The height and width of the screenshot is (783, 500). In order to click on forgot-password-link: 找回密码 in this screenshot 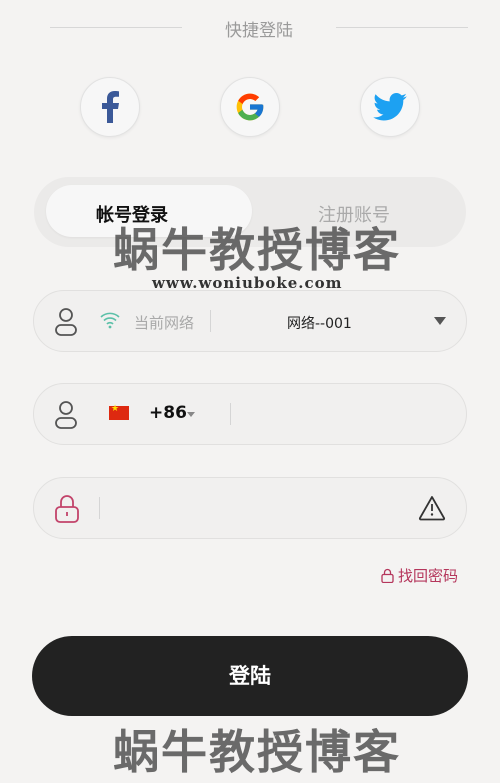, I will do `click(419, 575)`.